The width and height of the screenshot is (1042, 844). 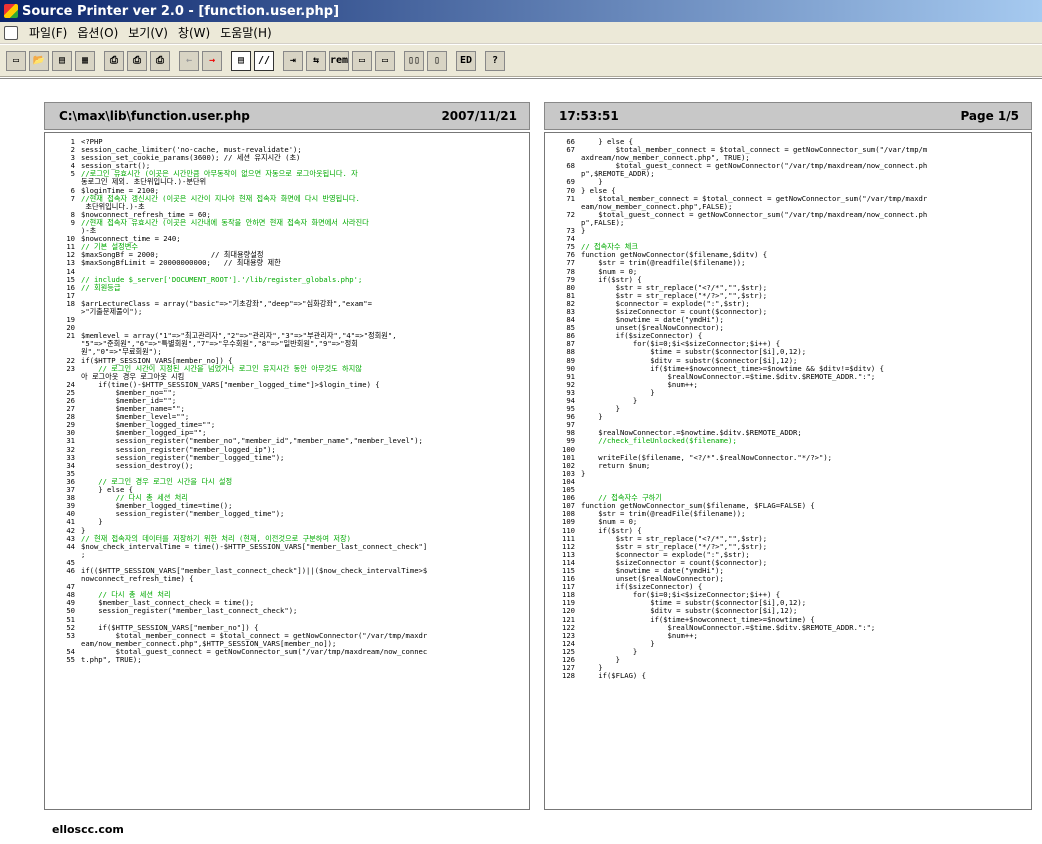 I want to click on line-number: 33, so click(x=70, y=457).